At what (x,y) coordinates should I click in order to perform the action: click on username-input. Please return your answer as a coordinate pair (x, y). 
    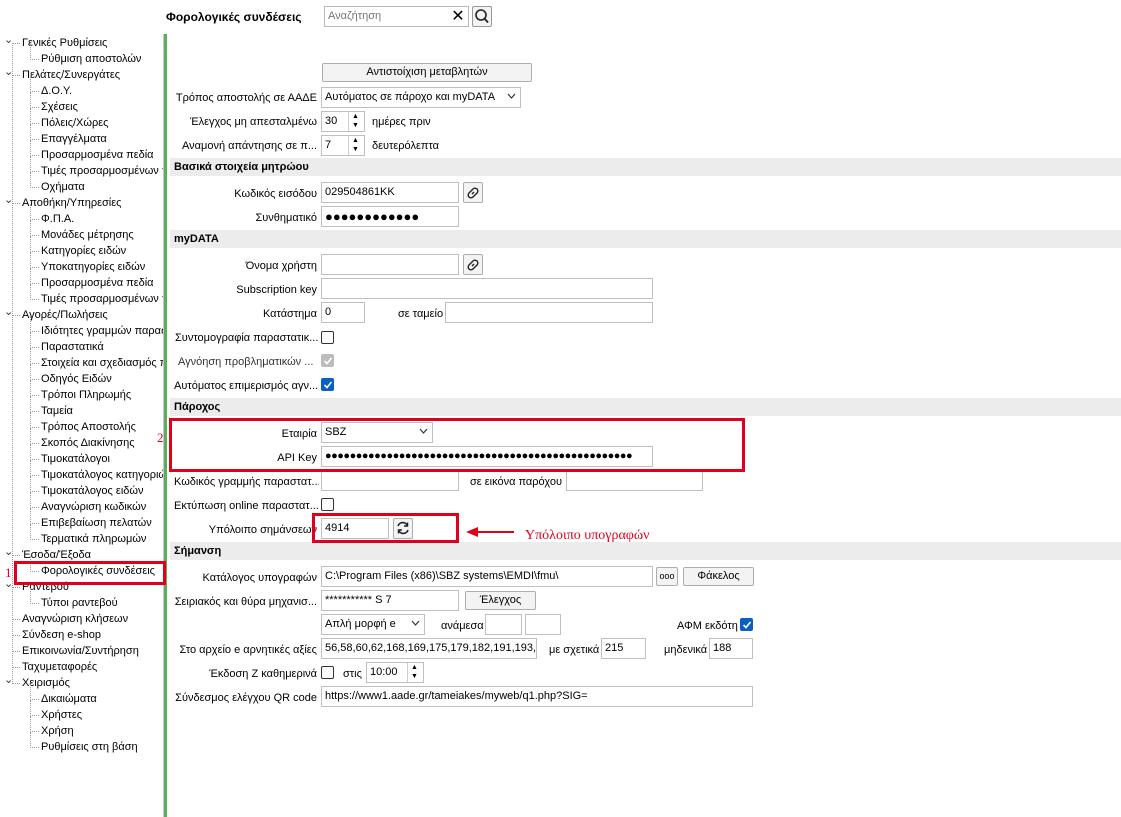
    Looking at the image, I should click on (390, 264).